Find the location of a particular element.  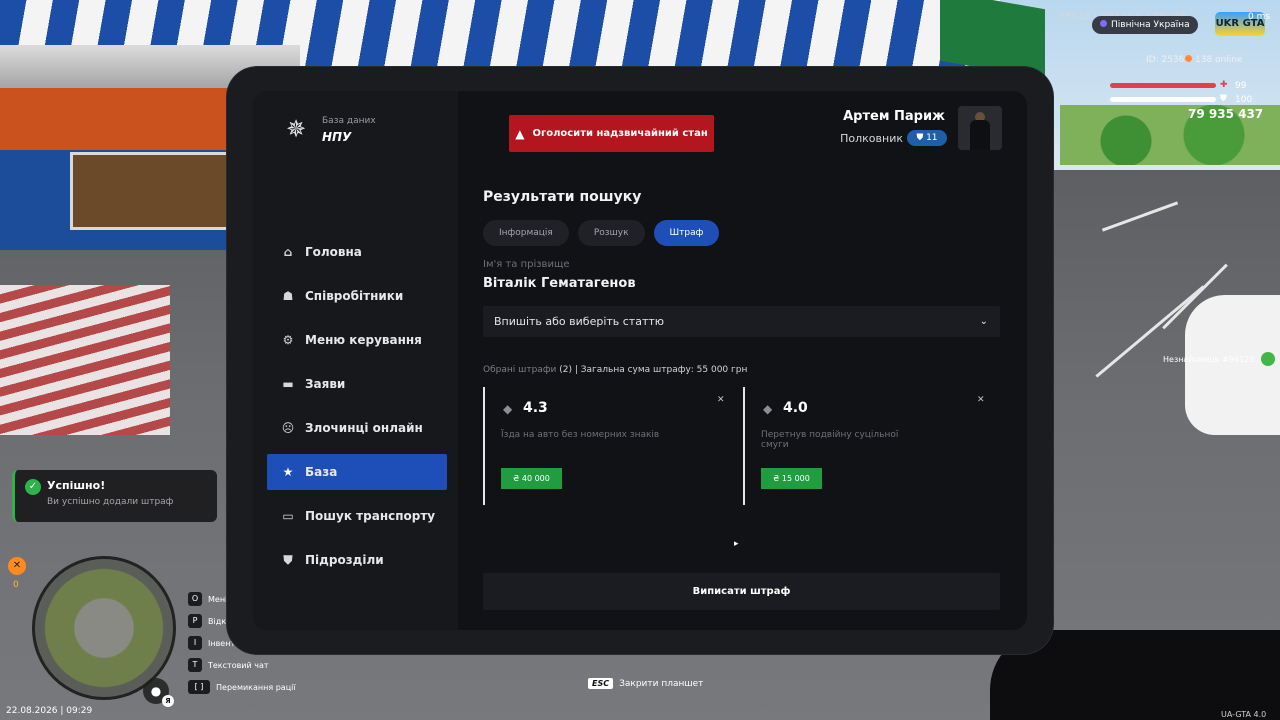

npc-name-tag: Незнайомець #96123 is located at coordinates (1209, 359).